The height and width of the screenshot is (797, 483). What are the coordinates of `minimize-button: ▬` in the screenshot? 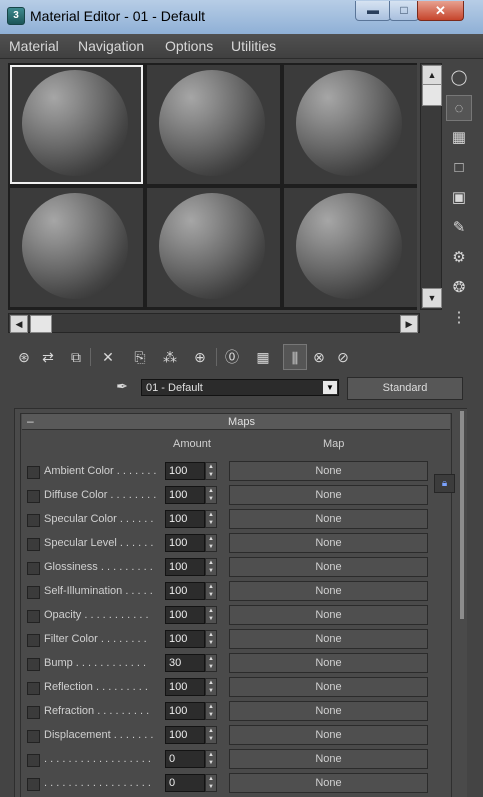 It's located at (373, 11).